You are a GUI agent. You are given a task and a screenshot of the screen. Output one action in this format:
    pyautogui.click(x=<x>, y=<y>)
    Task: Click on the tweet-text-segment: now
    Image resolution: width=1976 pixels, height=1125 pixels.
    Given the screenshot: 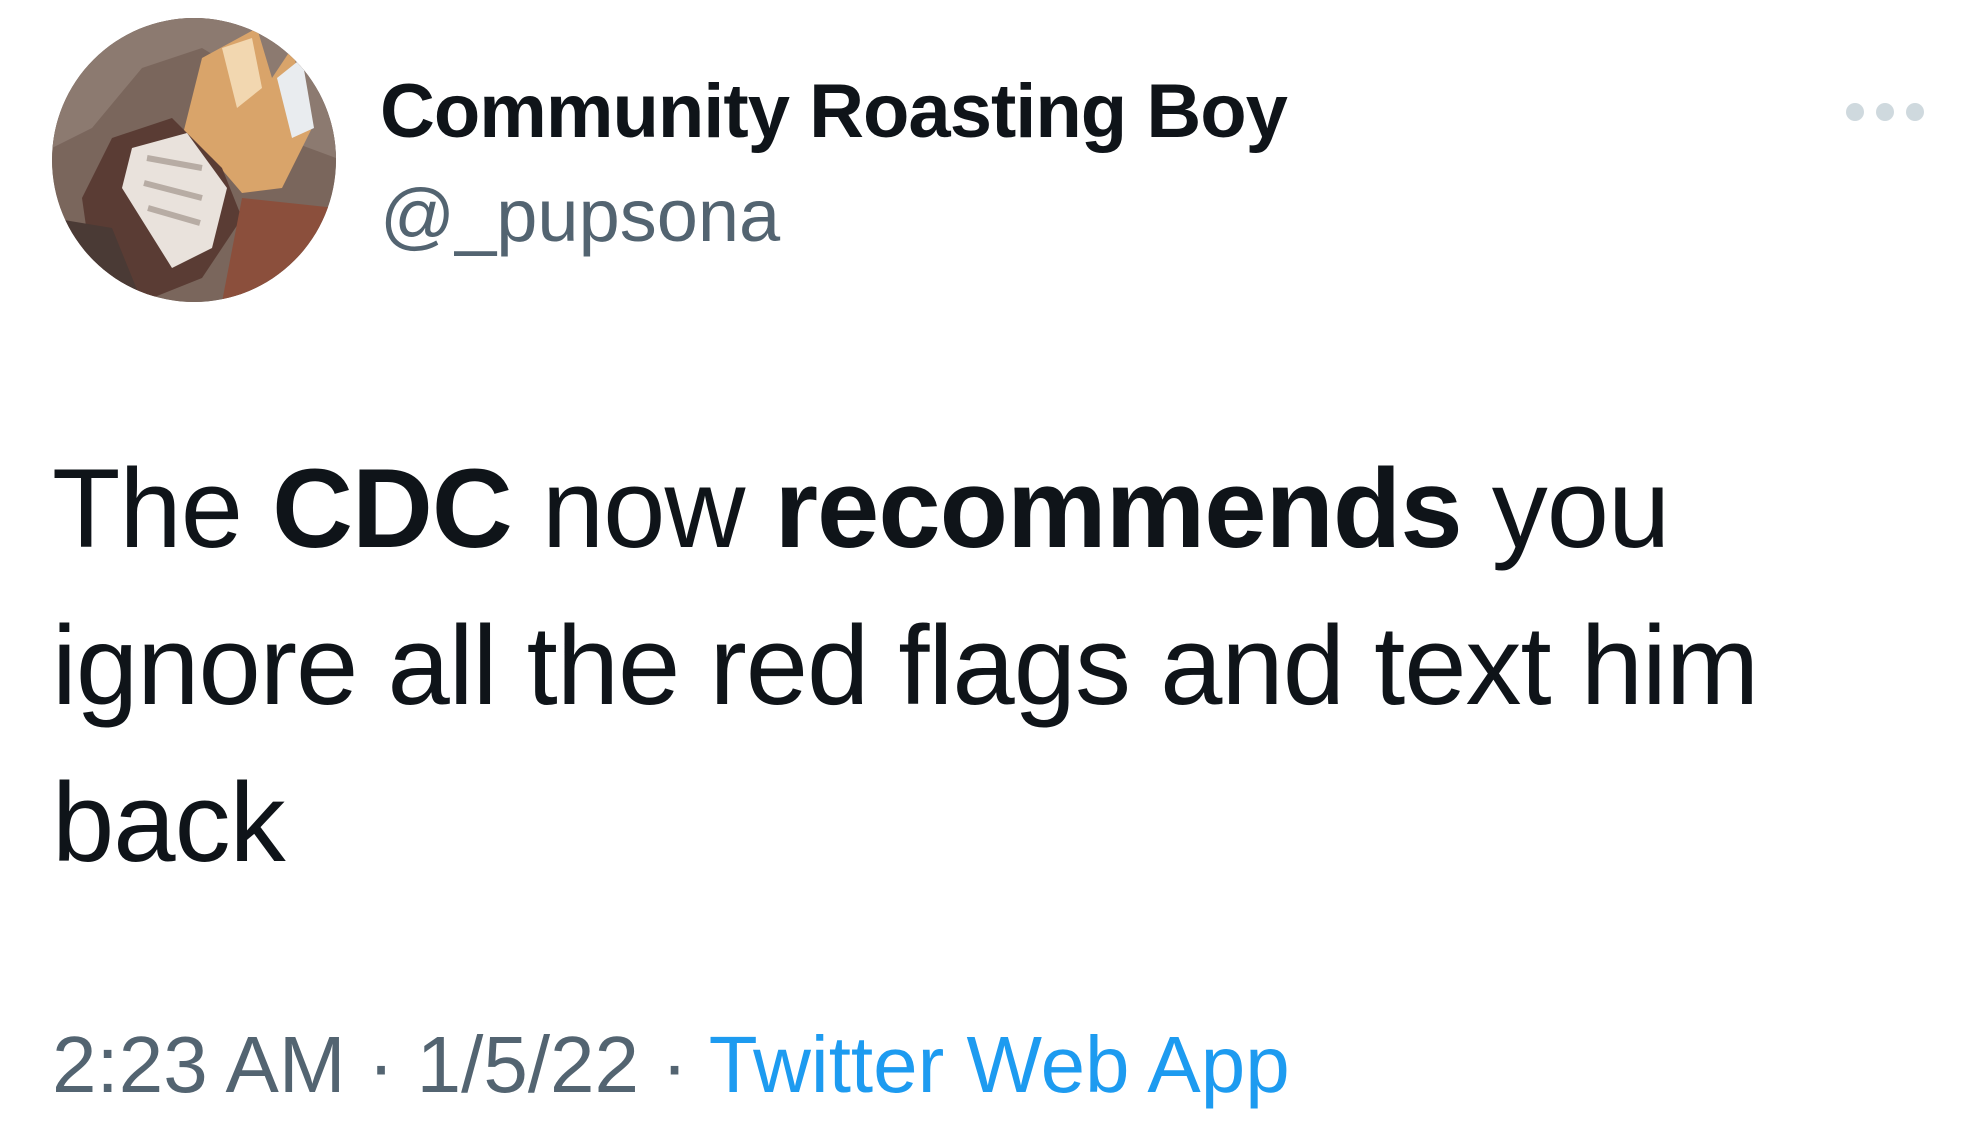 What is the action you would take?
    pyautogui.click(x=643, y=508)
    